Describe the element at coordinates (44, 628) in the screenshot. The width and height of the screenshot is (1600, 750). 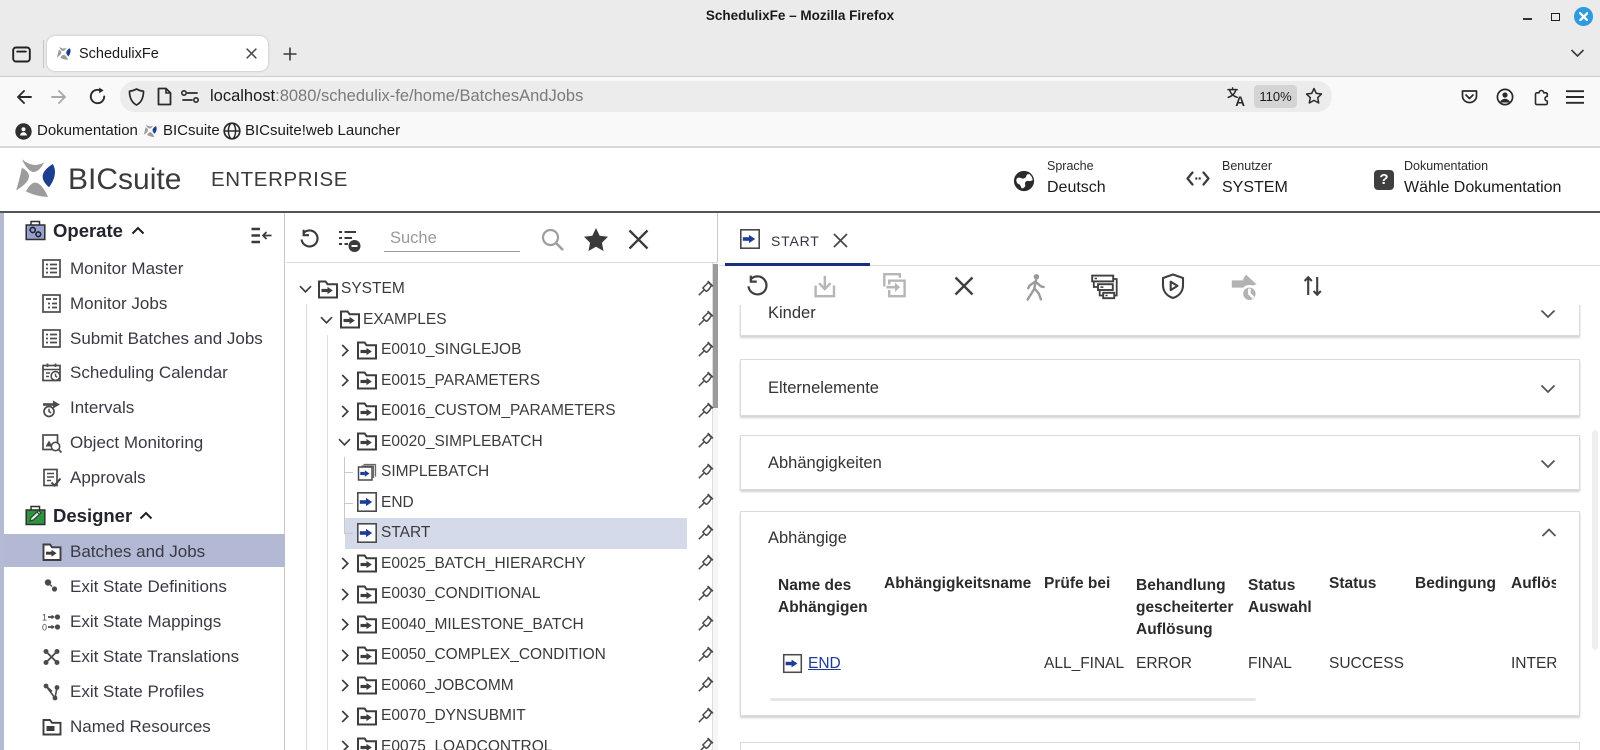
I see `svg-text: 0` at that location.